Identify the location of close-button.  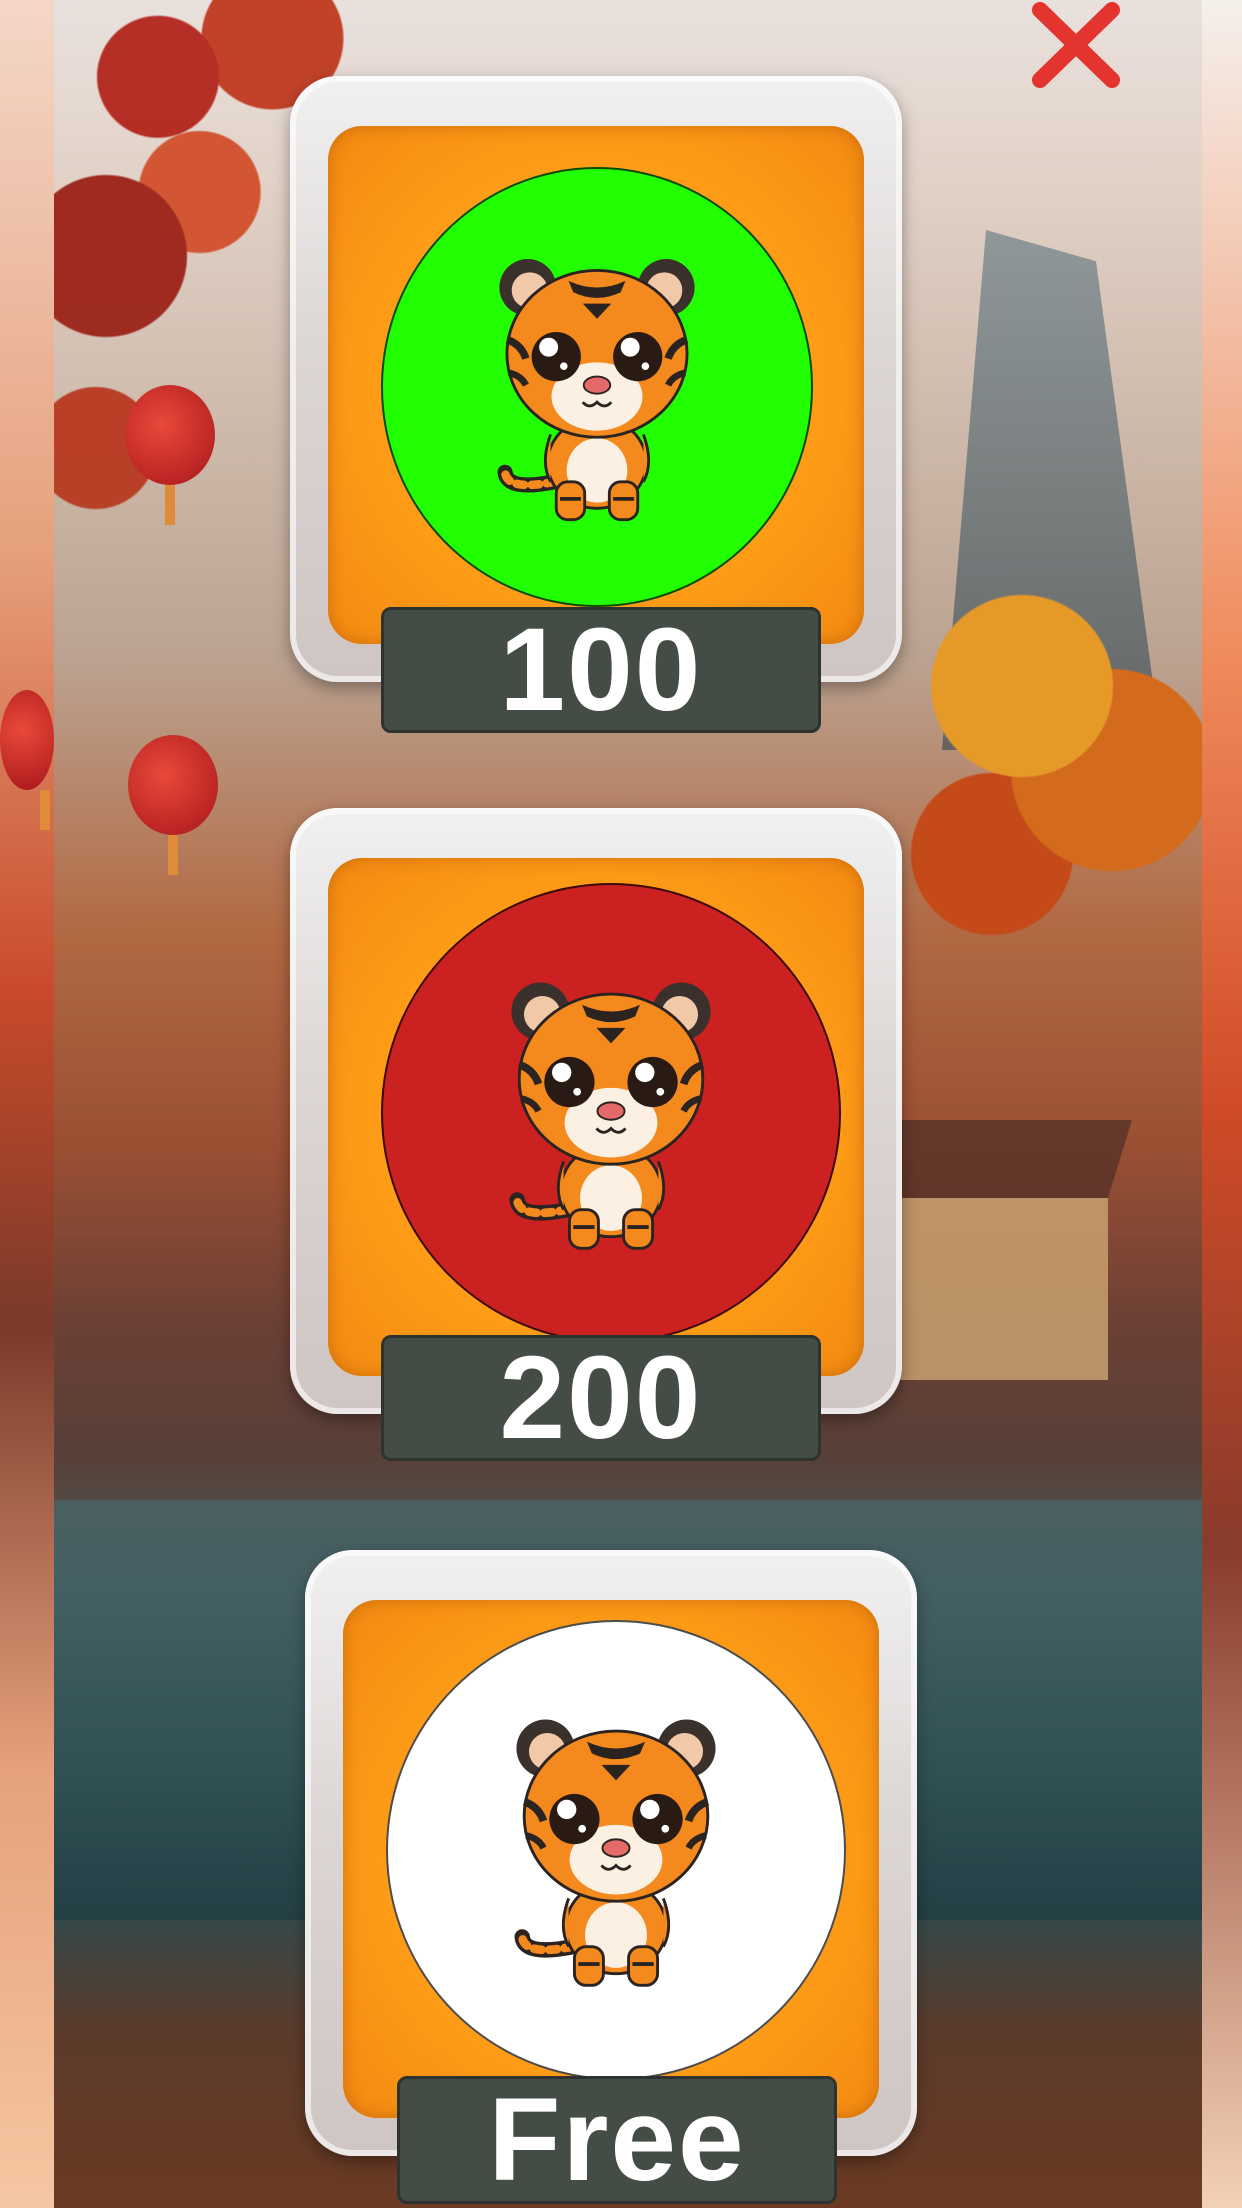
(1076, 45).